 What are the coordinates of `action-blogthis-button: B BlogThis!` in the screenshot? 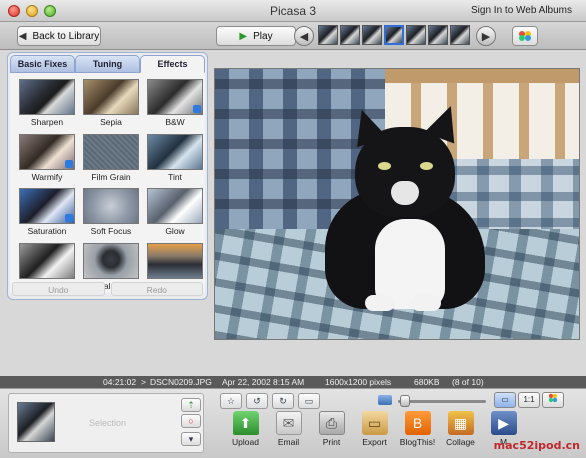 It's located at (417, 429).